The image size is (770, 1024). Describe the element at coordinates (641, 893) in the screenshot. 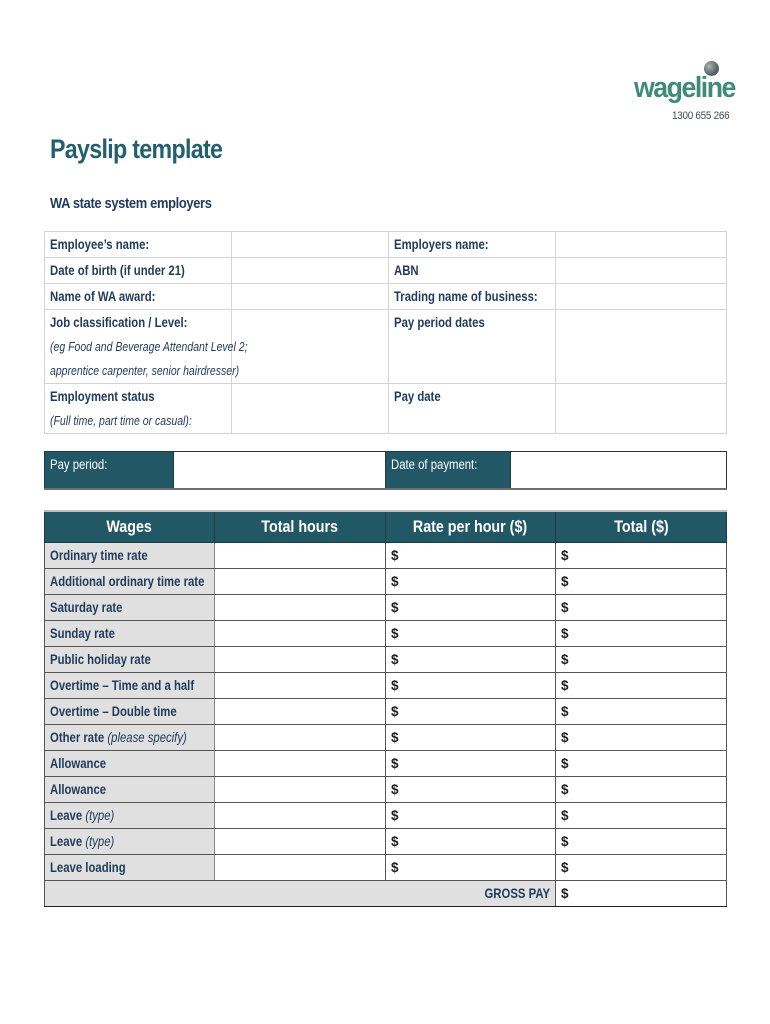

I see `gross-pay-field: $` at that location.